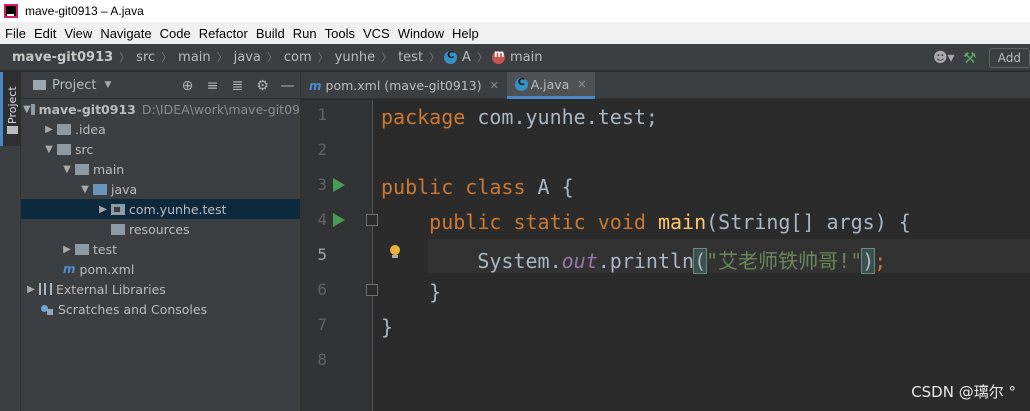 The height and width of the screenshot is (411, 1030). What do you see at coordinates (10, 241) in the screenshot?
I see `left-tool-stripe: Project` at bounding box center [10, 241].